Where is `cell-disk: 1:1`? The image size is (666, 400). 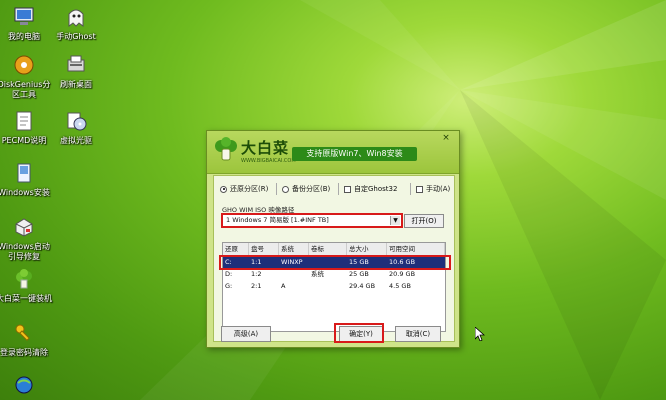
cell-disk: 1:1 is located at coordinates (256, 262).